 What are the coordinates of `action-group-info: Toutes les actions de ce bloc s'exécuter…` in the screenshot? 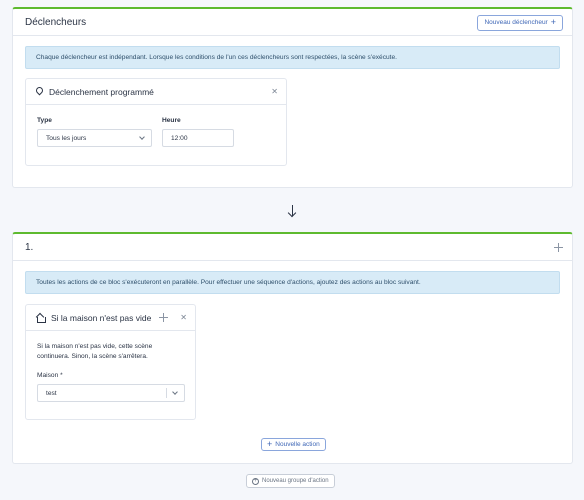 It's located at (292, 282).